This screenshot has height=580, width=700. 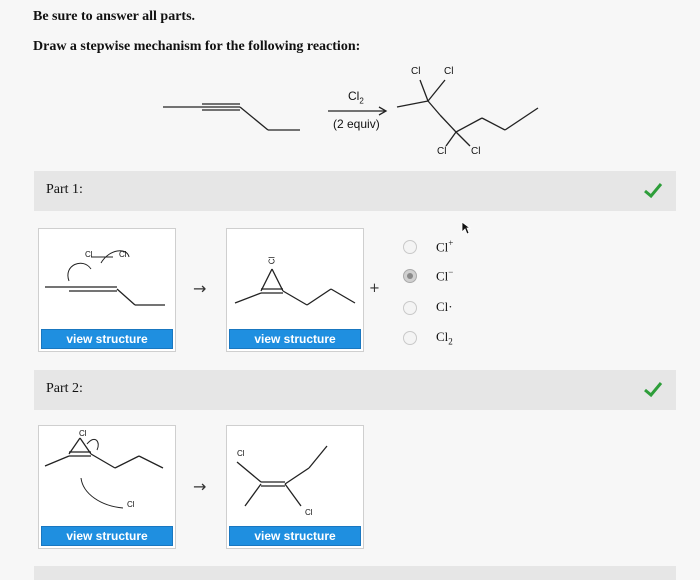 What do you see at coordinates (463, 248) in the screenshot?
I see `option-cl-cation: Cl+` at bounding box center [463, 248].